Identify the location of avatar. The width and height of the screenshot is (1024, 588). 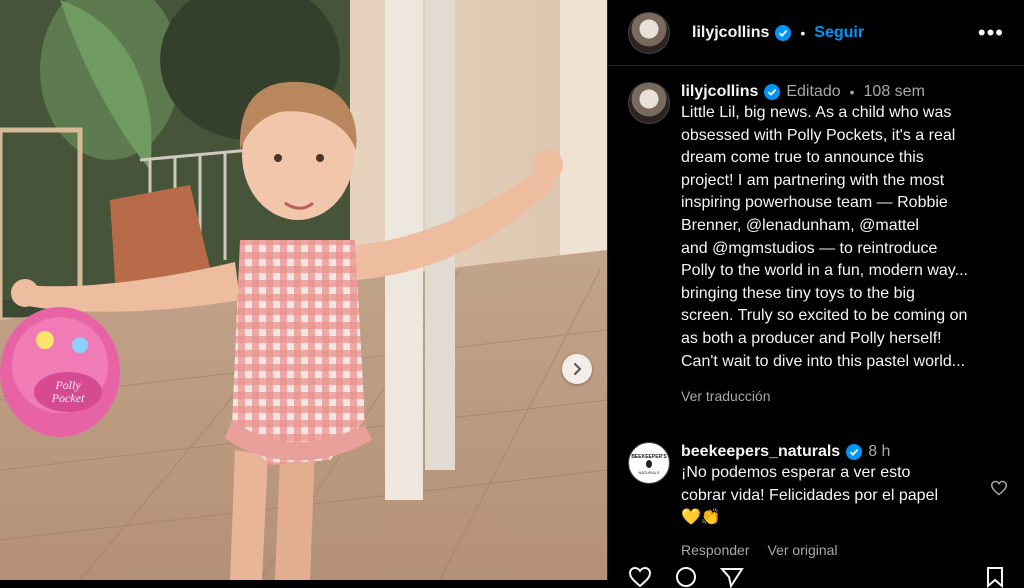
(649, 32).